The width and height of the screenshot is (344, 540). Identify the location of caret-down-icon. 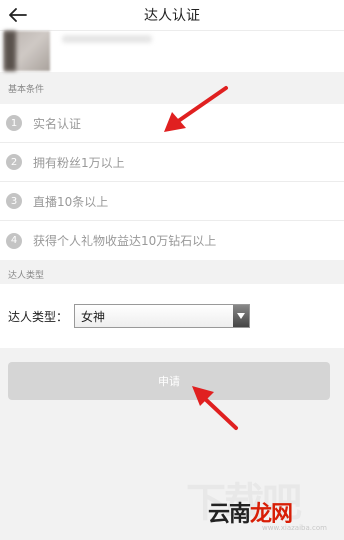
(241, 316).